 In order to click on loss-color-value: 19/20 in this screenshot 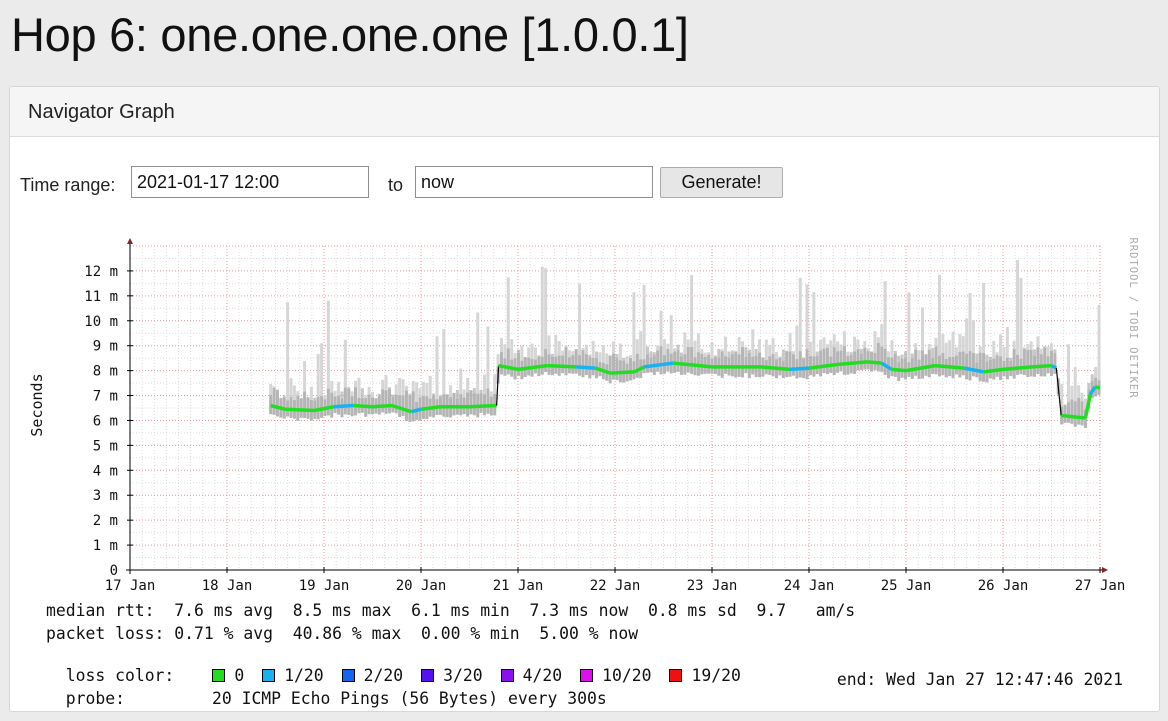, I will do `click(716, 675)`.